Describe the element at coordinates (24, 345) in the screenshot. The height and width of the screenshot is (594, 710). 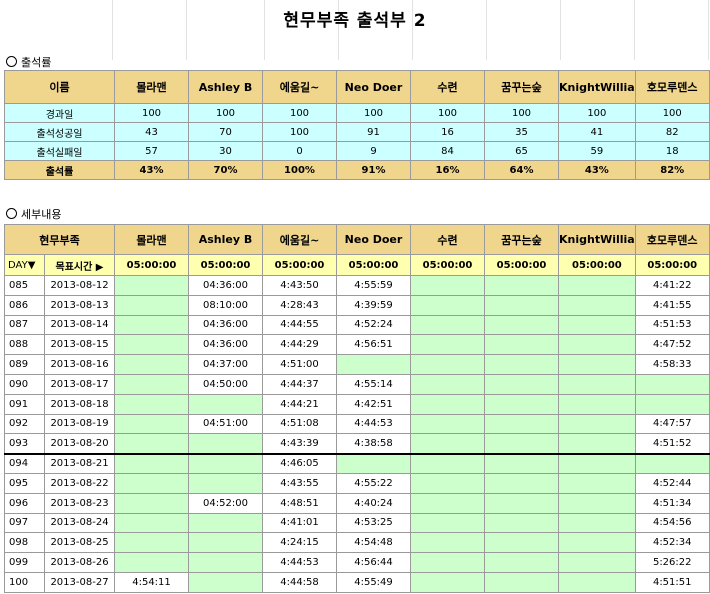
I see `day-cell: 088` at that location.